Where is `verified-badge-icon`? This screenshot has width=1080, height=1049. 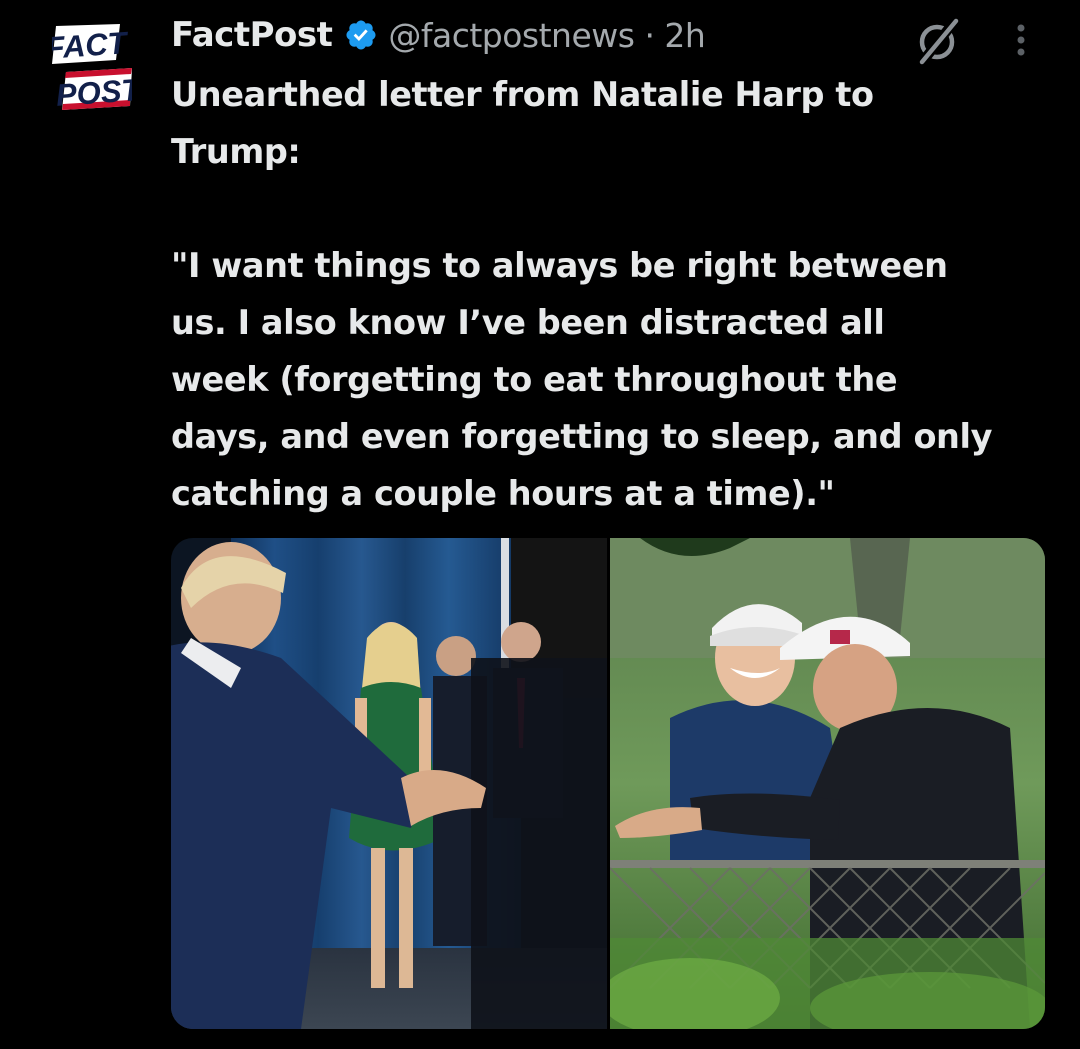
verified-badge-icon is located at coordinates (361, 35).